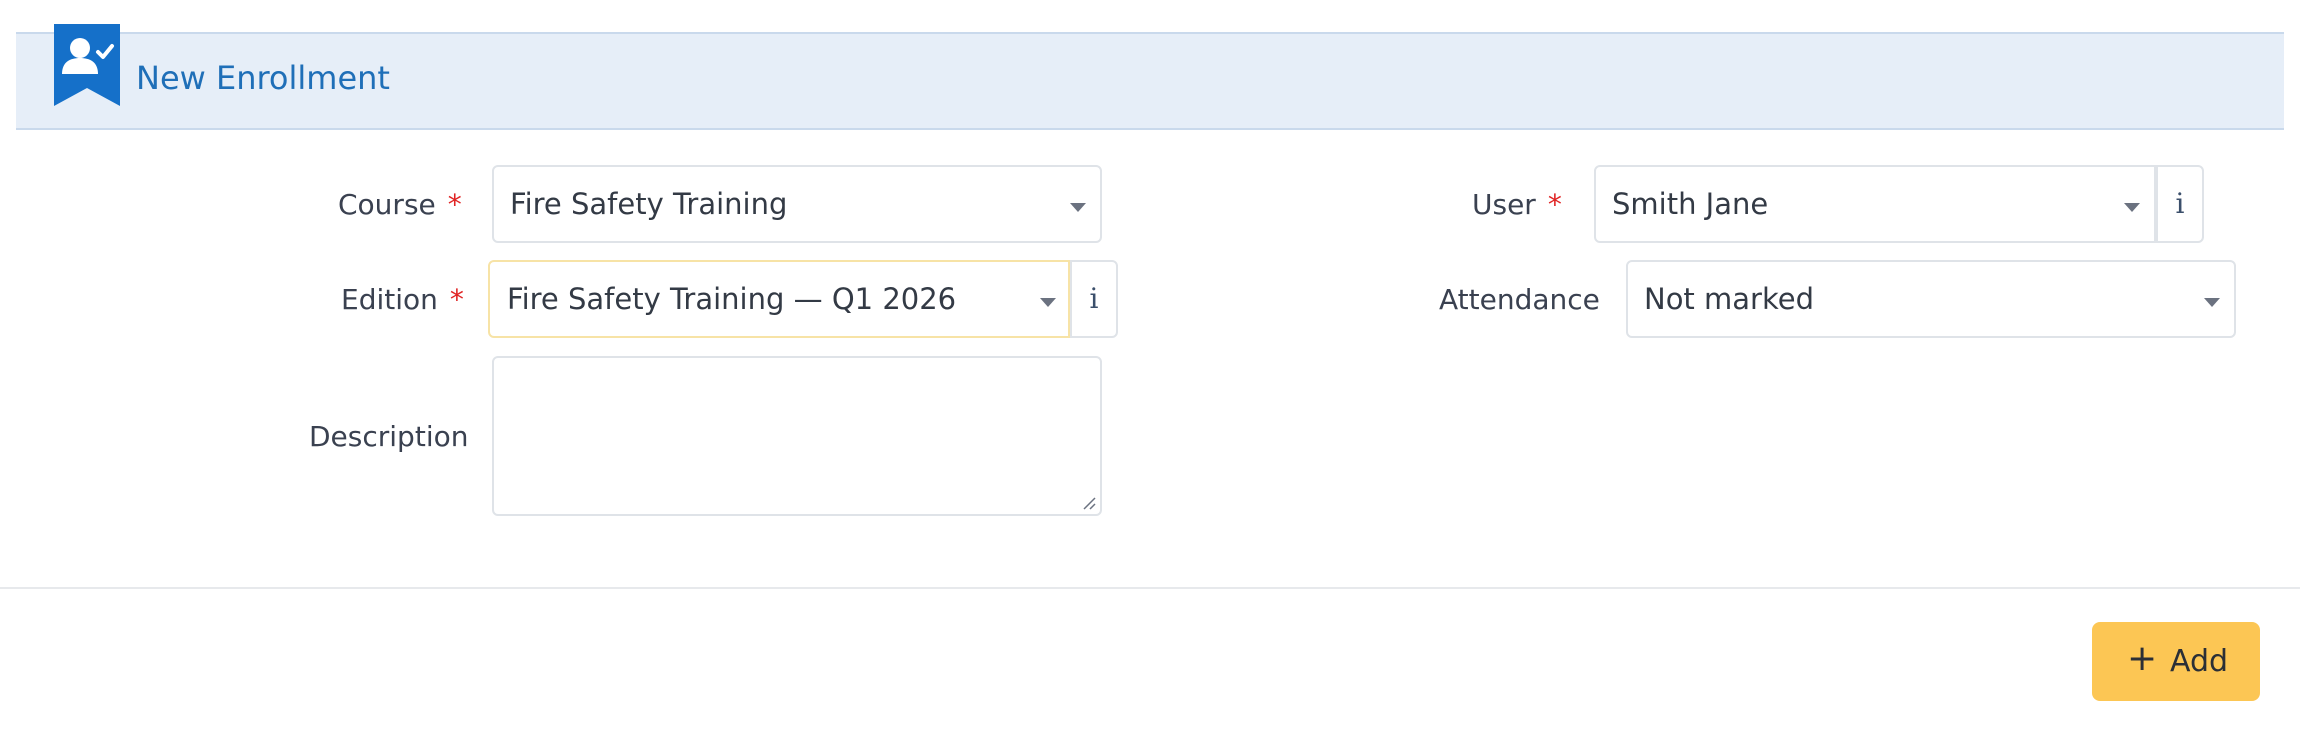 This screenshot has height=734, width=2300. What do you see at coordinates (1729, 299) in the screenshot?
I see `attendance-select-value: Not marked` at bounding box center [1729, 299].